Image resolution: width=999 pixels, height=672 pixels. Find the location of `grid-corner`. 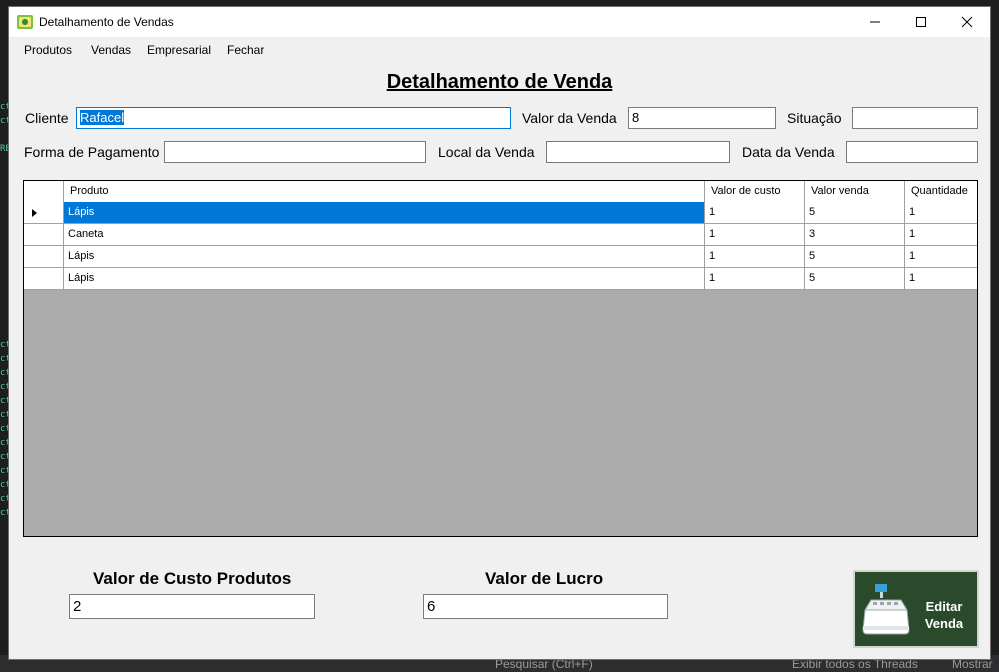

grid-corner is located at coordinates (44, 191).